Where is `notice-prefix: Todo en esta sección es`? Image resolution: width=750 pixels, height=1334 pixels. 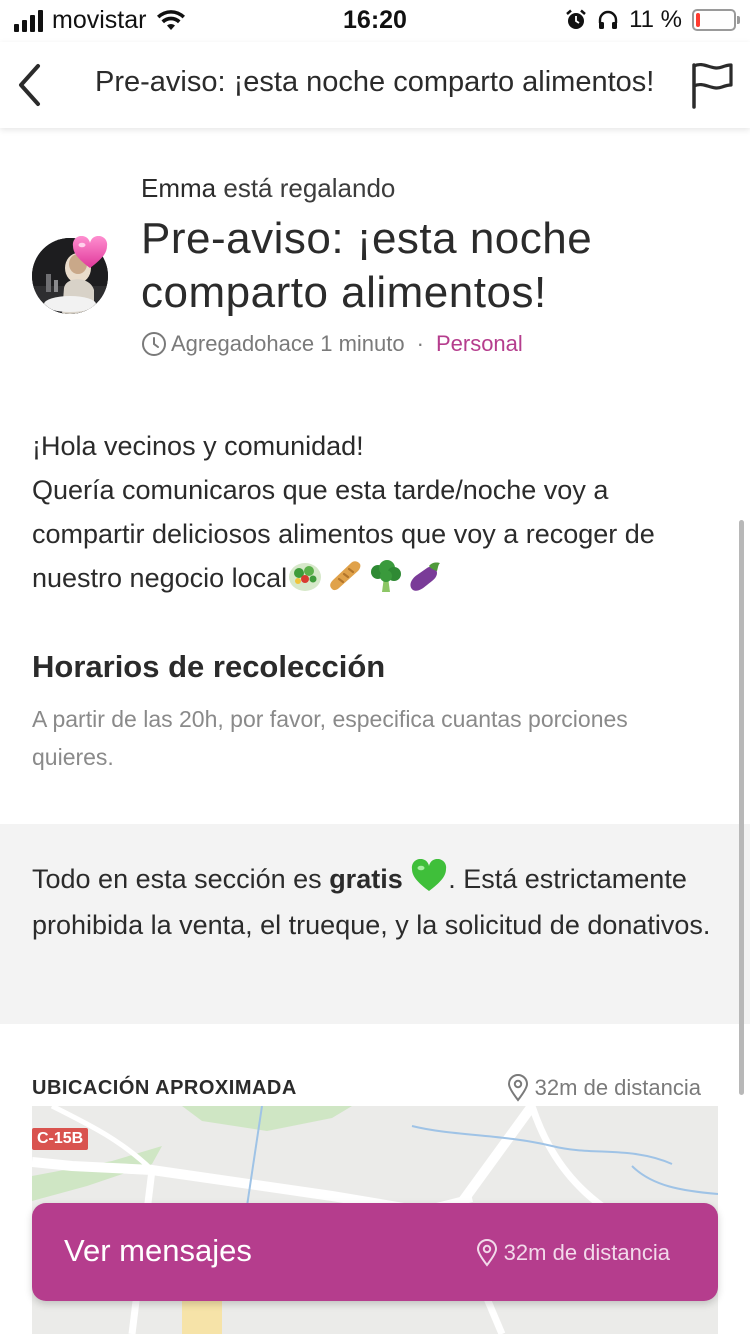 notice-prefix: Todo en esta sección es is located at coordinates (181, 879).